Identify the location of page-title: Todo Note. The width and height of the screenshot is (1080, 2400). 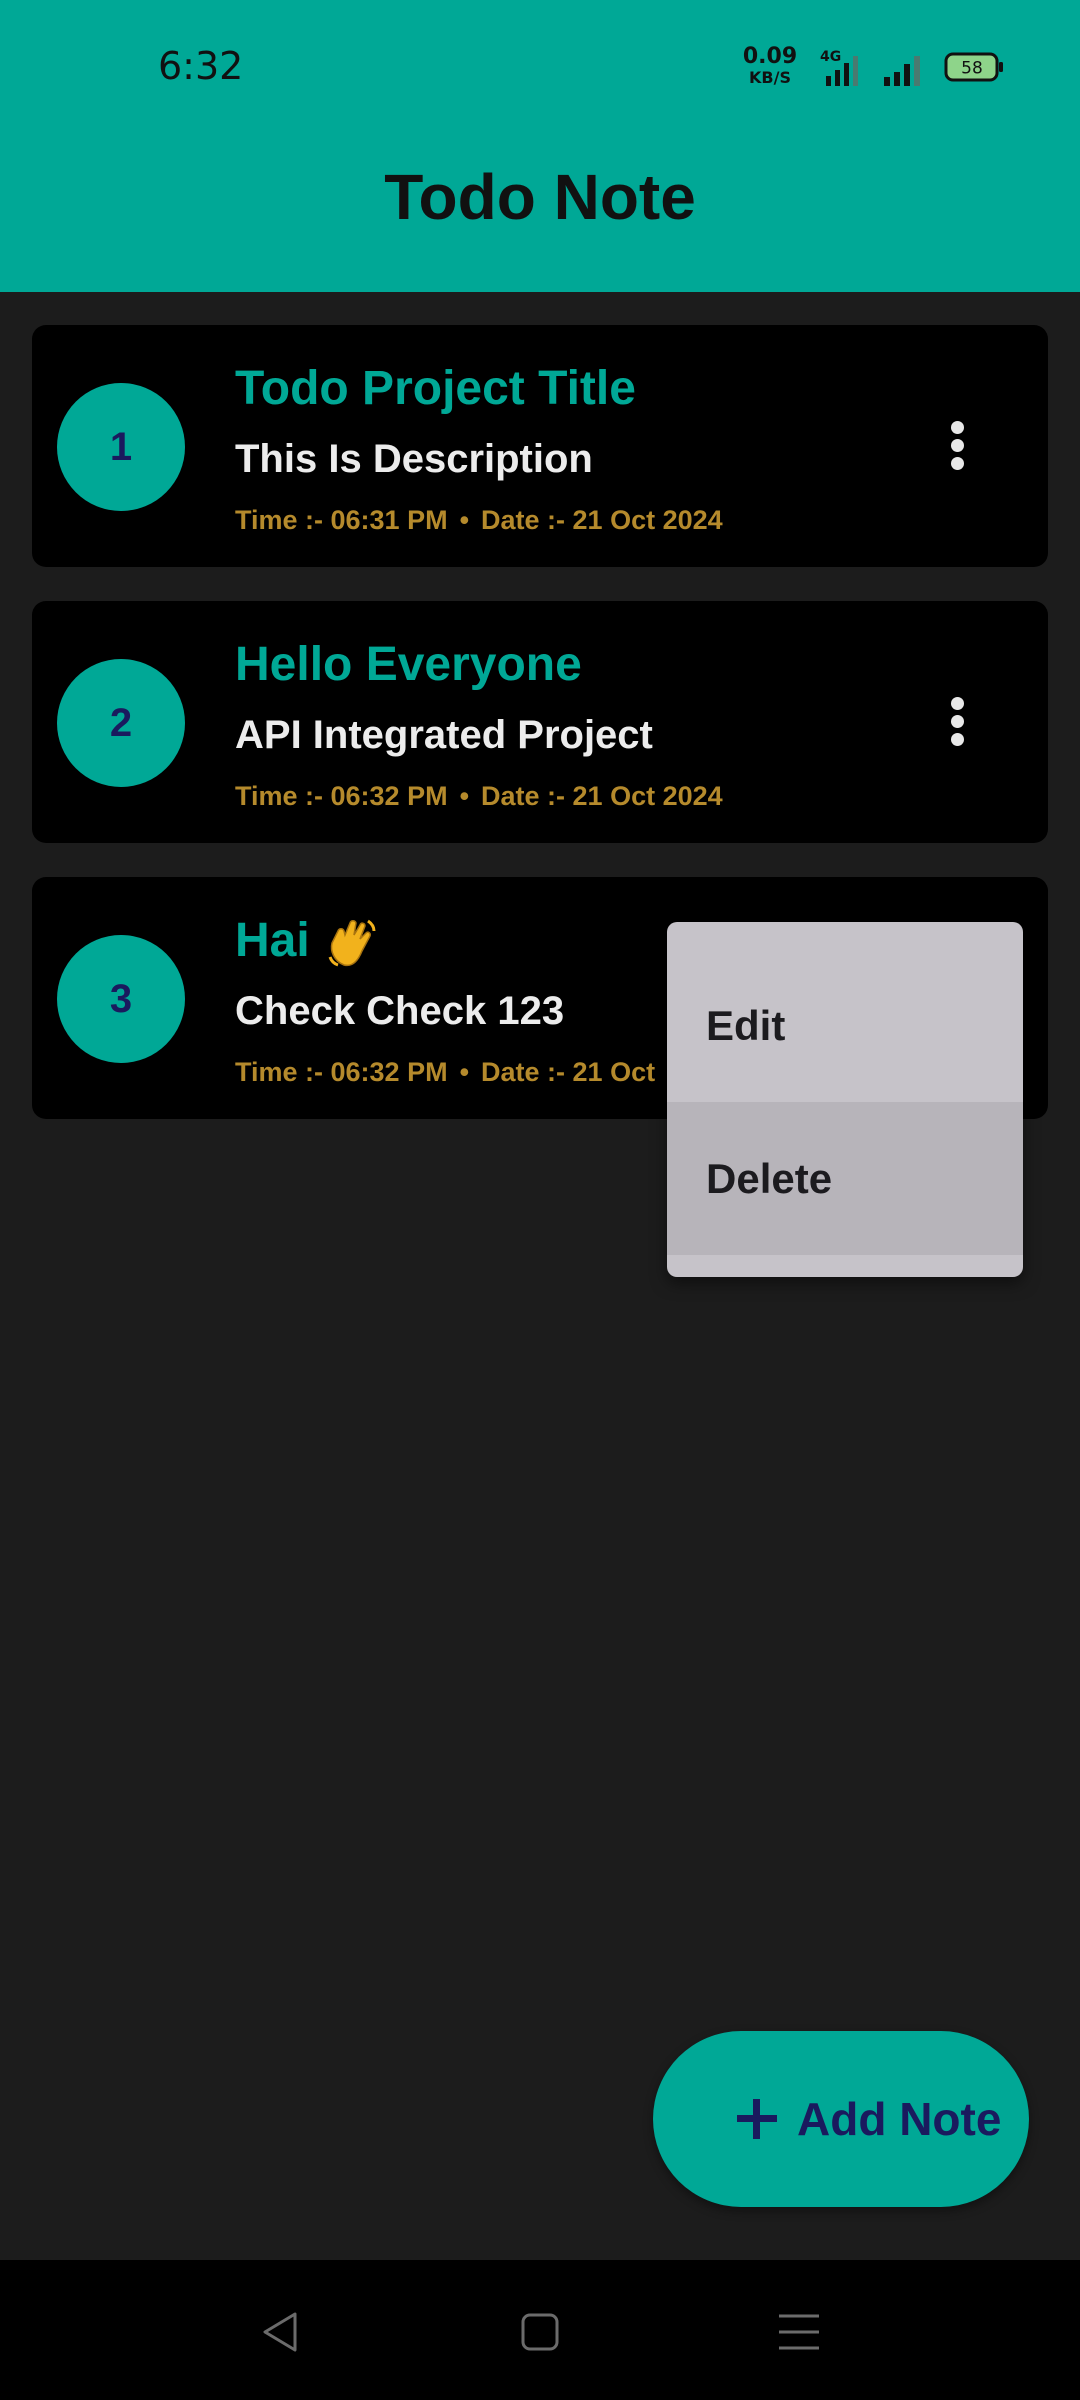
(540, 197).